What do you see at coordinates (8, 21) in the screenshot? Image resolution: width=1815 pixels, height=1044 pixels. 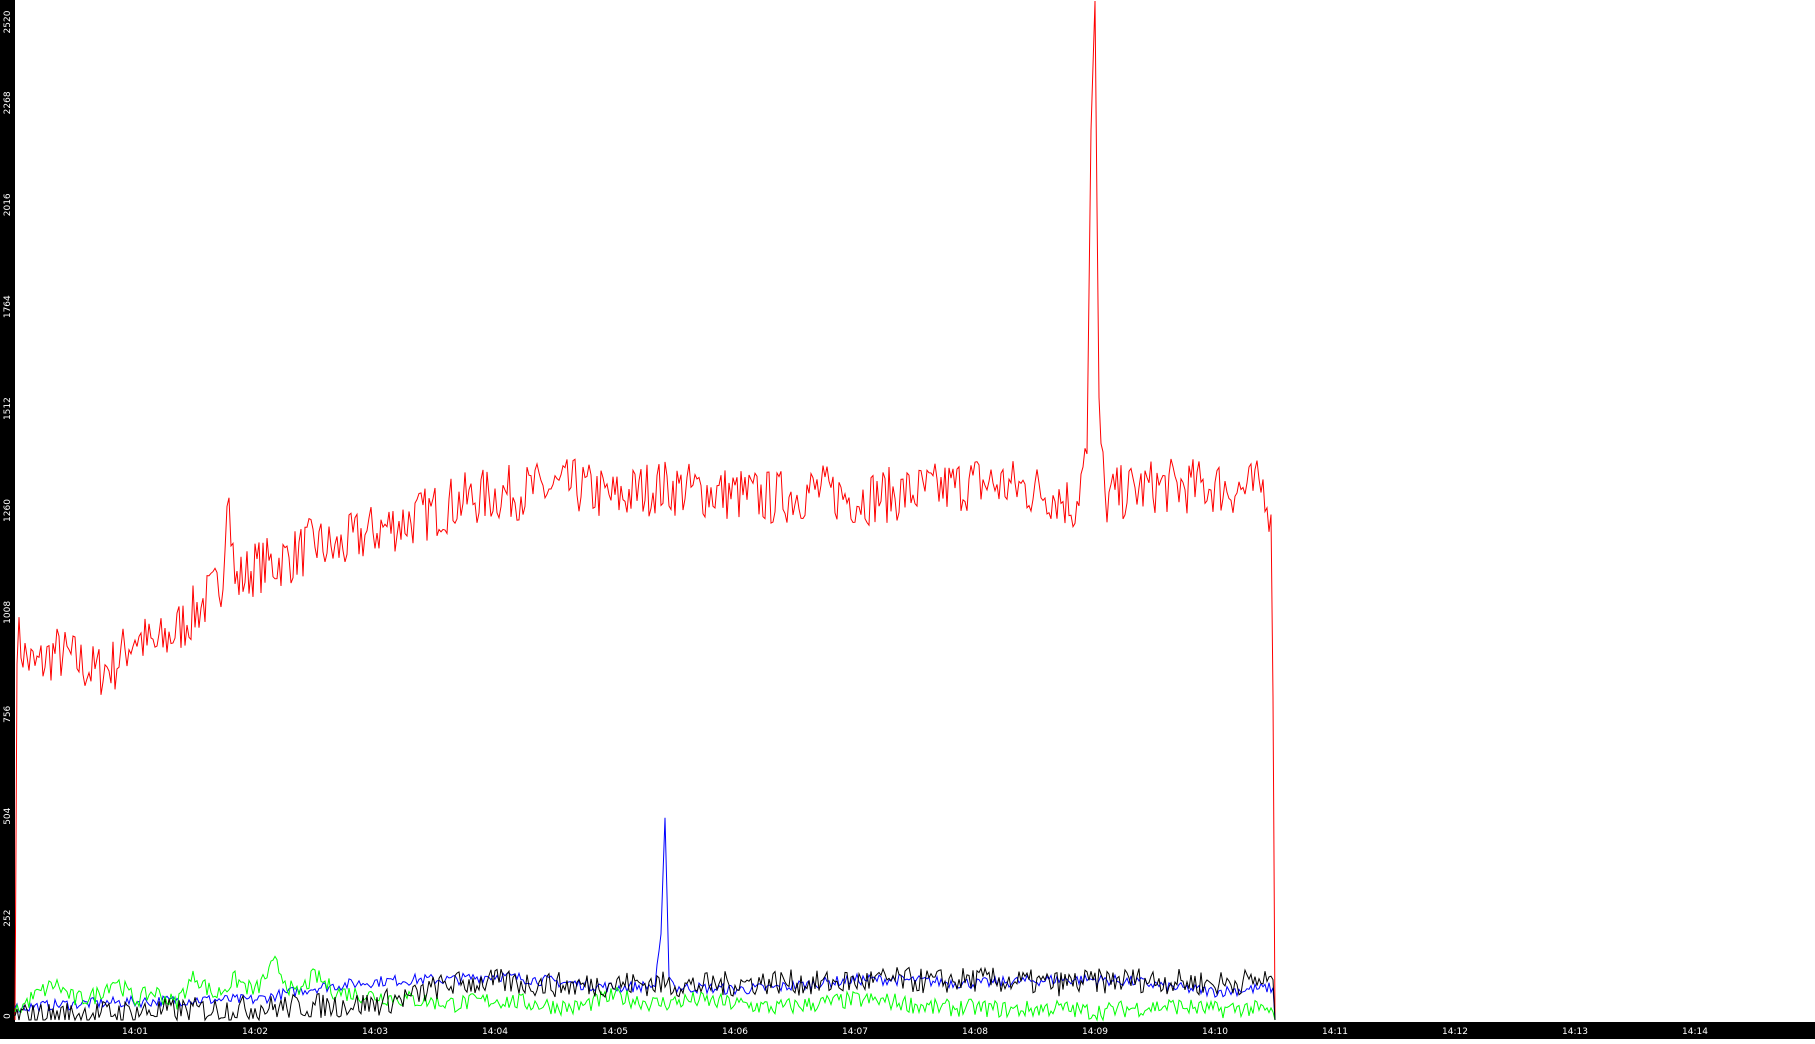 I see `y-tick-label: 2520` at bounding box center [8, 21].